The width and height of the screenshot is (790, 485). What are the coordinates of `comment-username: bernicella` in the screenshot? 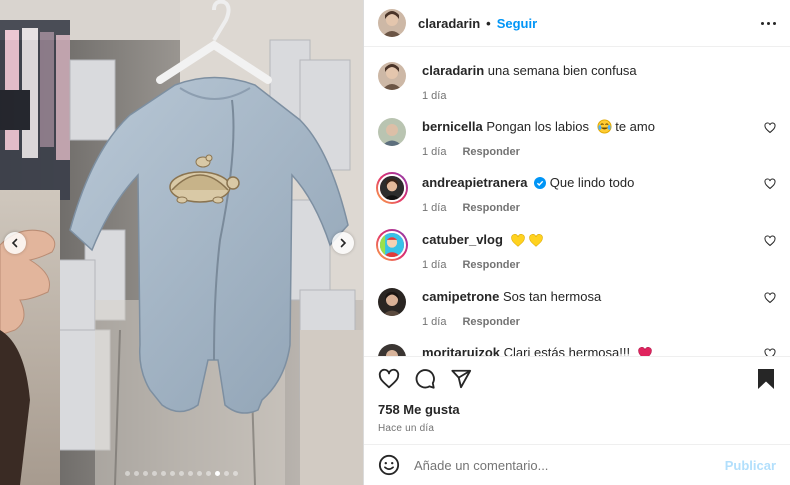 It's located at (452, 126).